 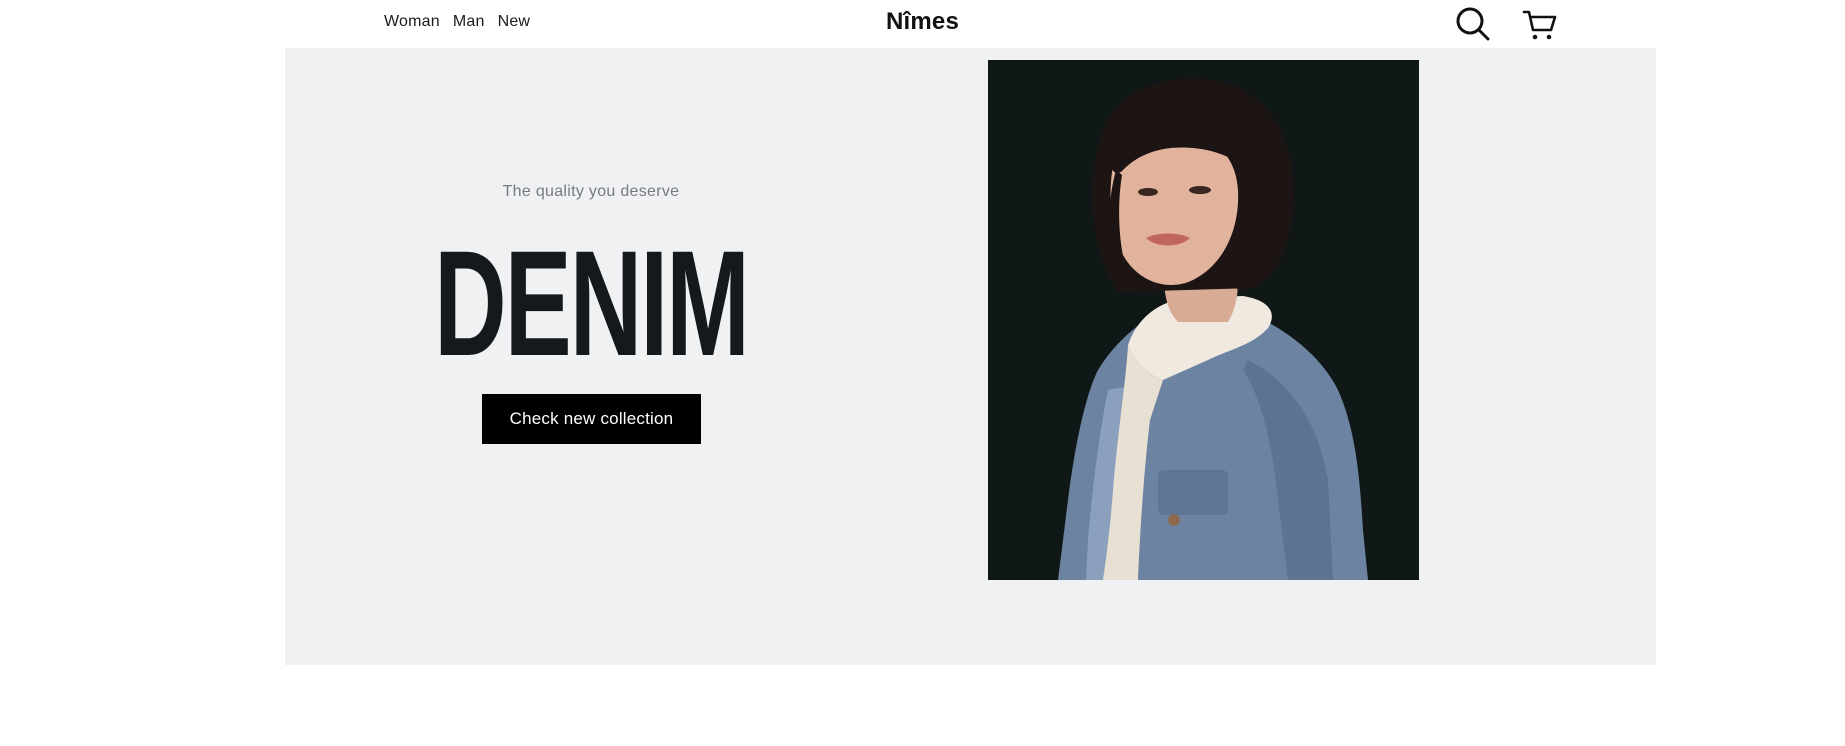 I want to click on cart-icon, so click(x=1539, y=25).